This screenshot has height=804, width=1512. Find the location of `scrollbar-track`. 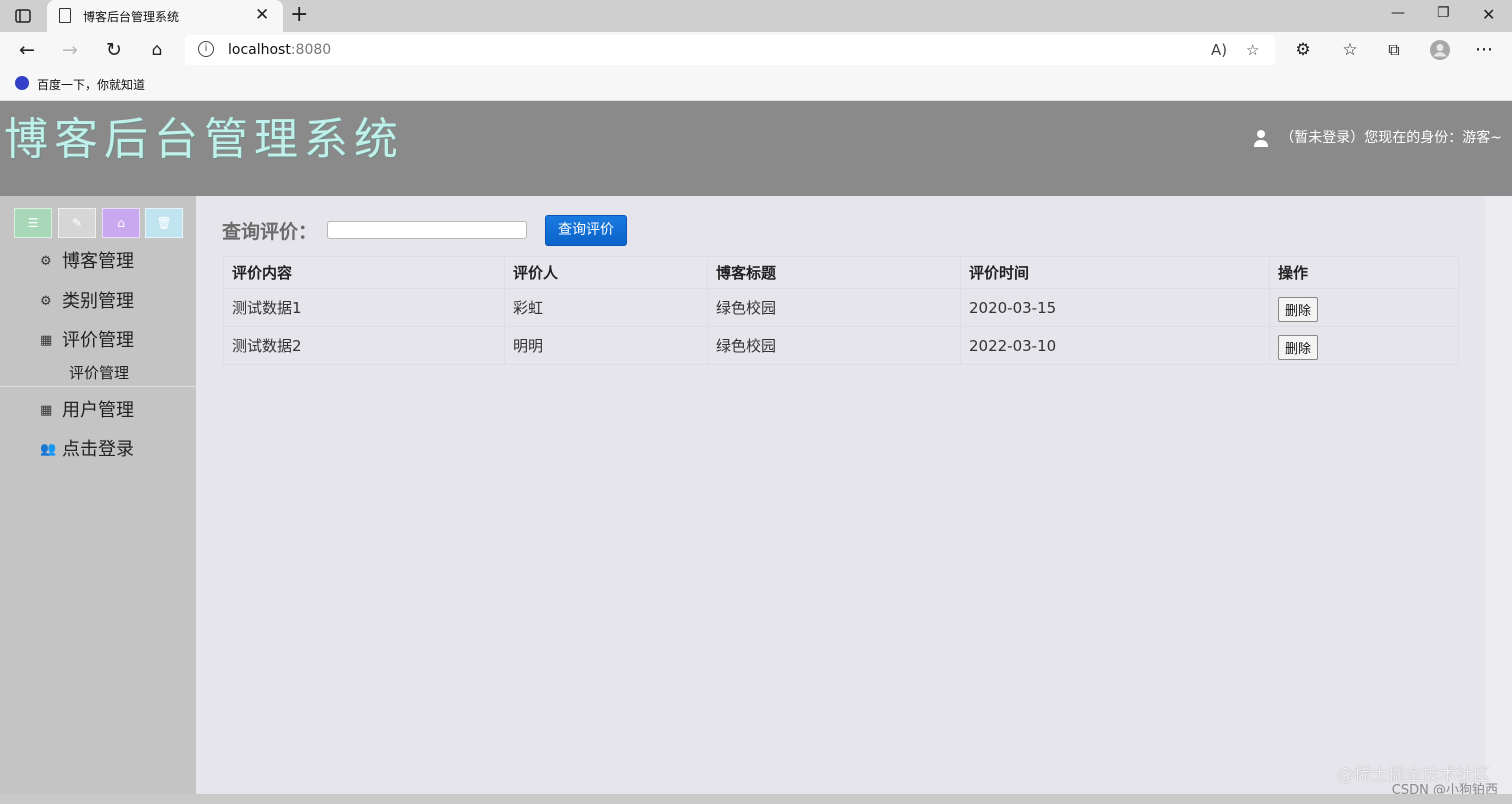

scrollbar-track is located at coordinates (1498, 495).